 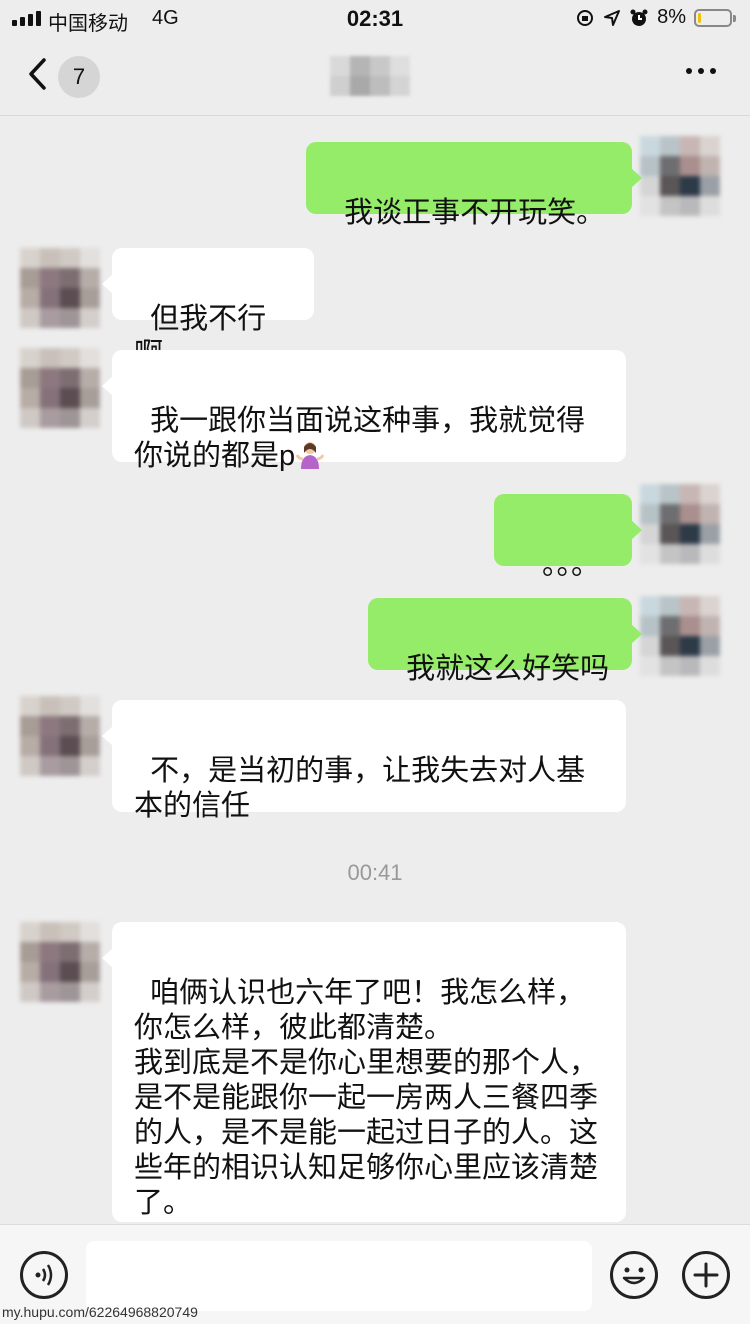 What do you see at coordinates (100, 1312) in the screenshot?
I see `watermark: my.hupu.com/62264968820749` at bounding box center [100, 1312].